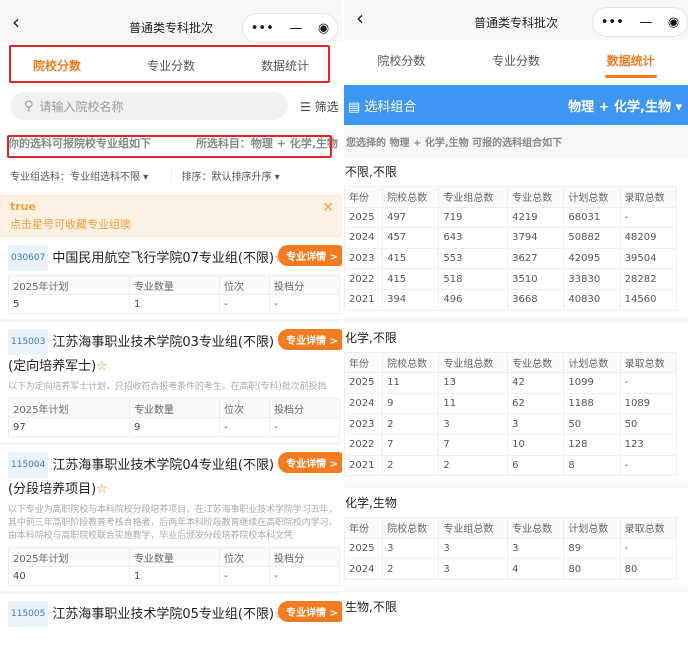 This screenshot has width=688, height=646. What do you see at coordinates (536, 197) in the screenshot?
I see `table-header: 专业总数` at bounding box center [536, 197].